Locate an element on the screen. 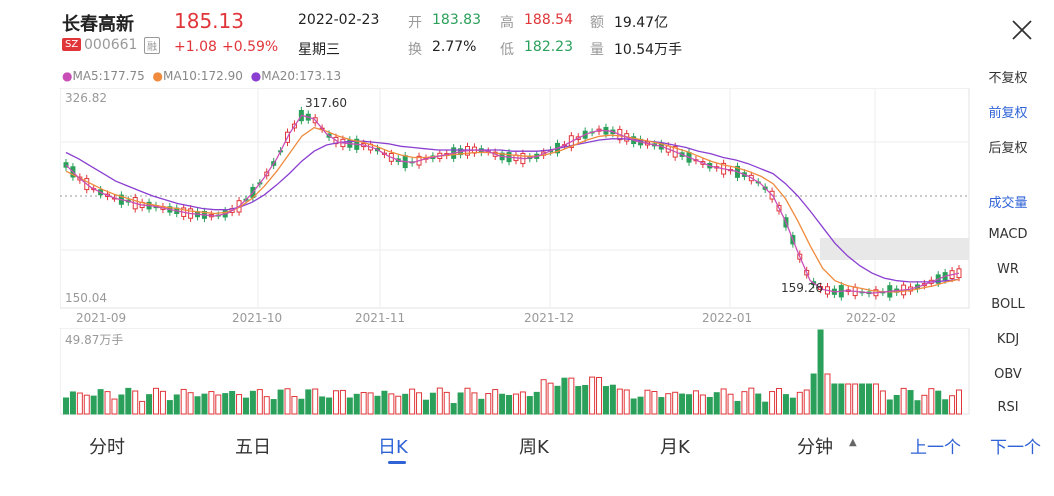  side-item-rsi: RSI is located at coordinates (1008, 407).